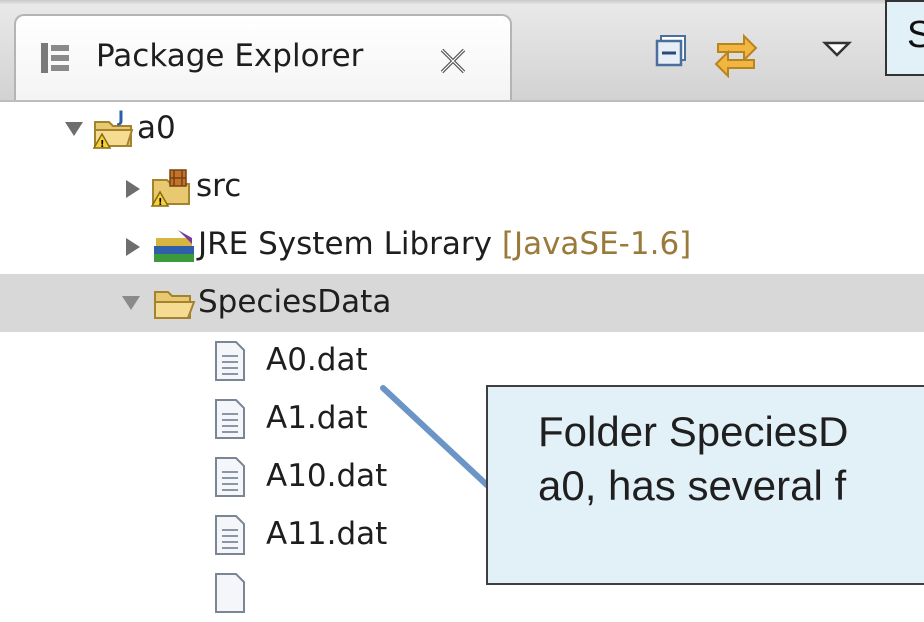  What do you see at coordinates (692, 485) in the screenshot?
I see `callout-line-2: a0, has several f` at bounding box center [692, 485].